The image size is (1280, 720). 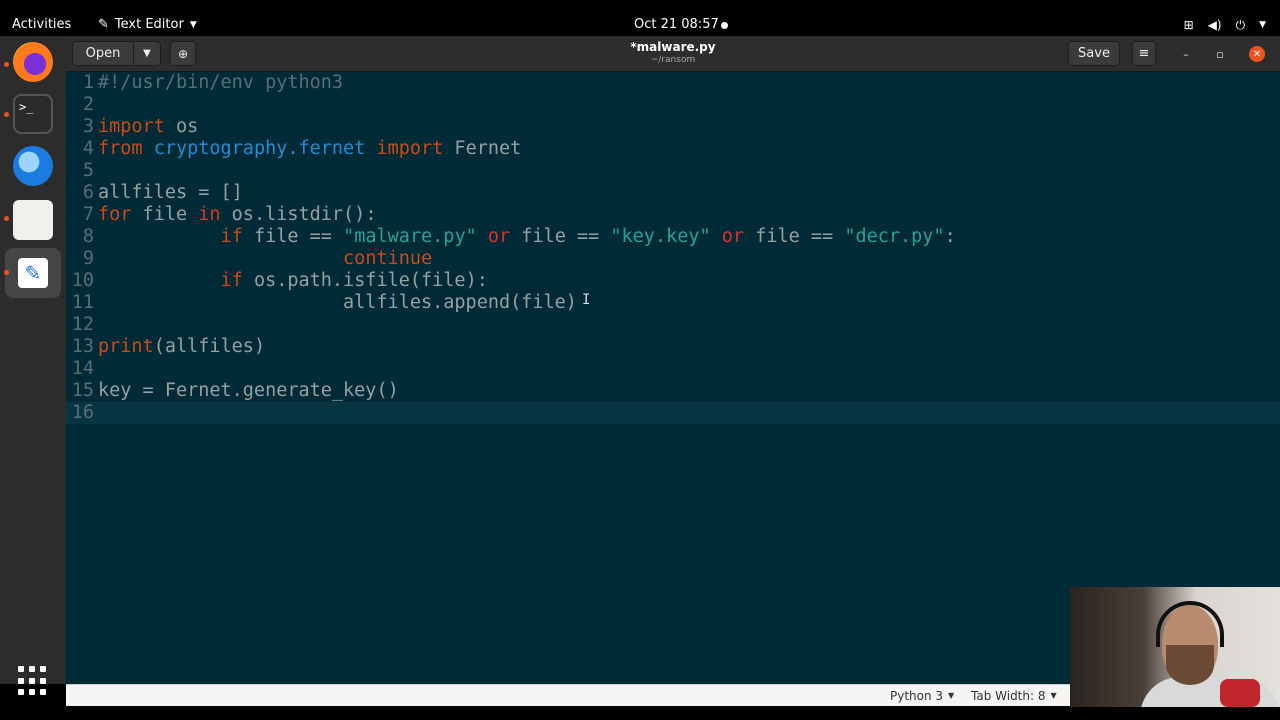 I want to click on webcam-overlay, so click(x=1175, y=647).